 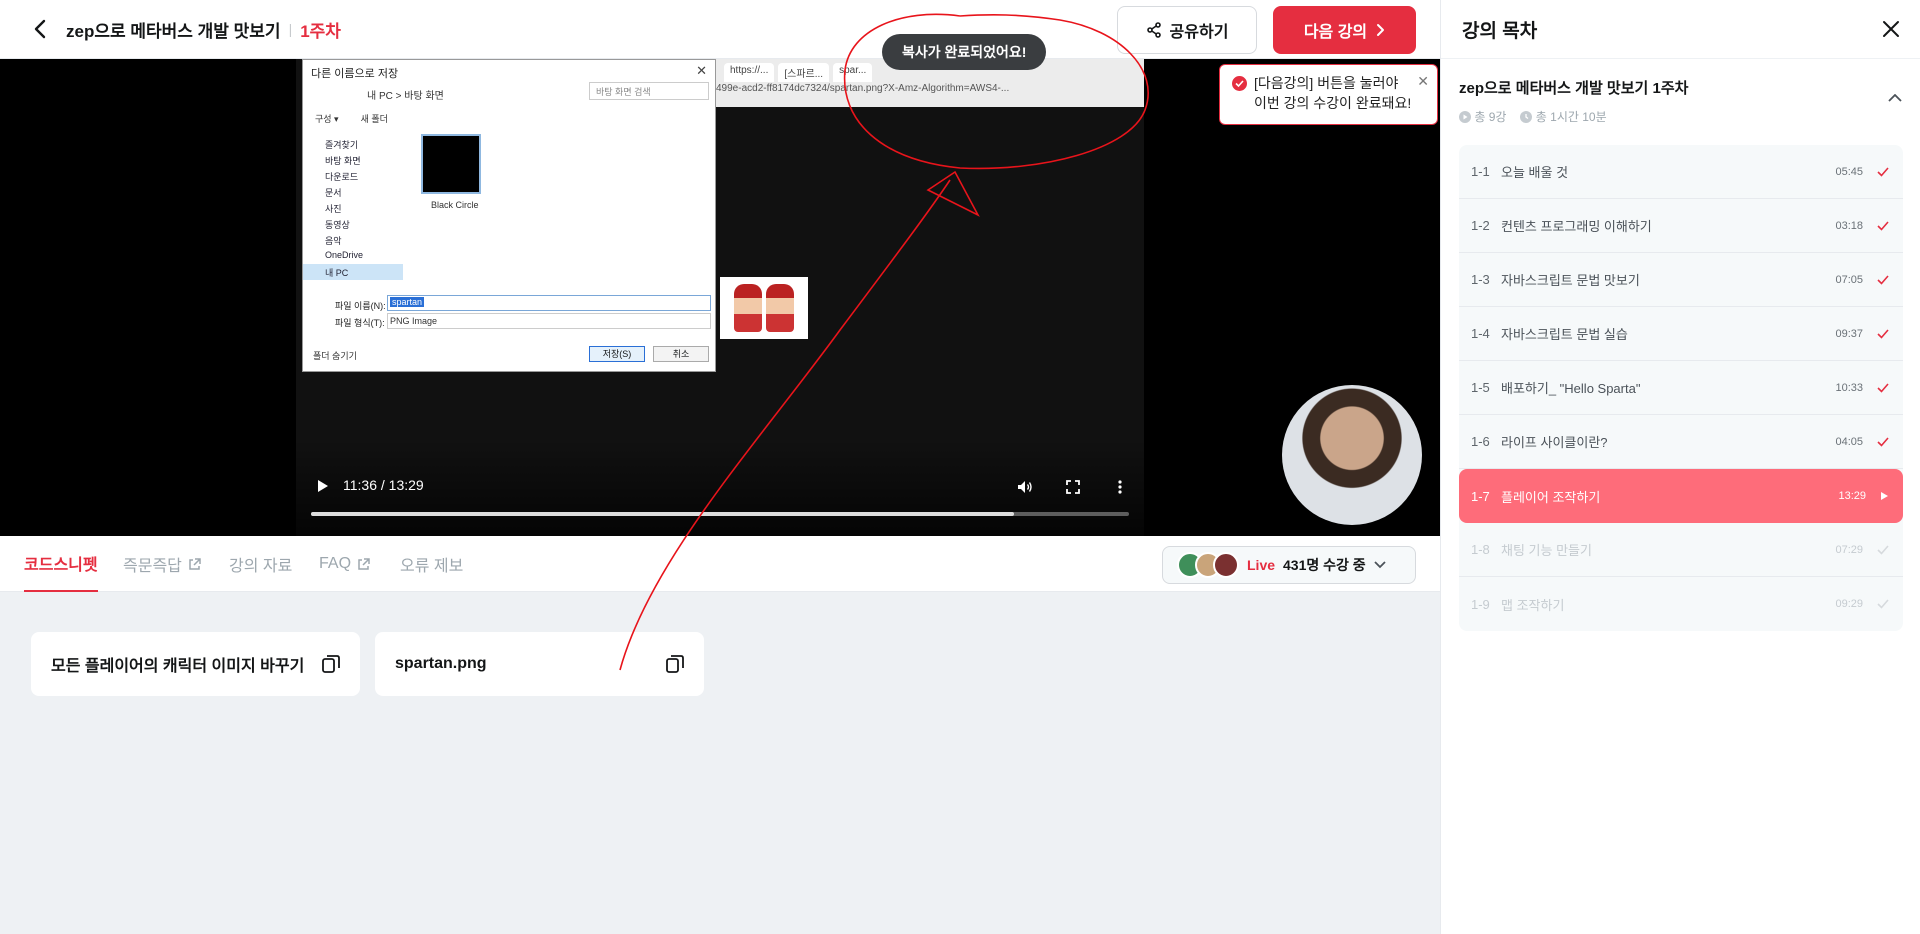 I want to click on time-display: 11:36 / 13:29, so click(x=383, y=485).